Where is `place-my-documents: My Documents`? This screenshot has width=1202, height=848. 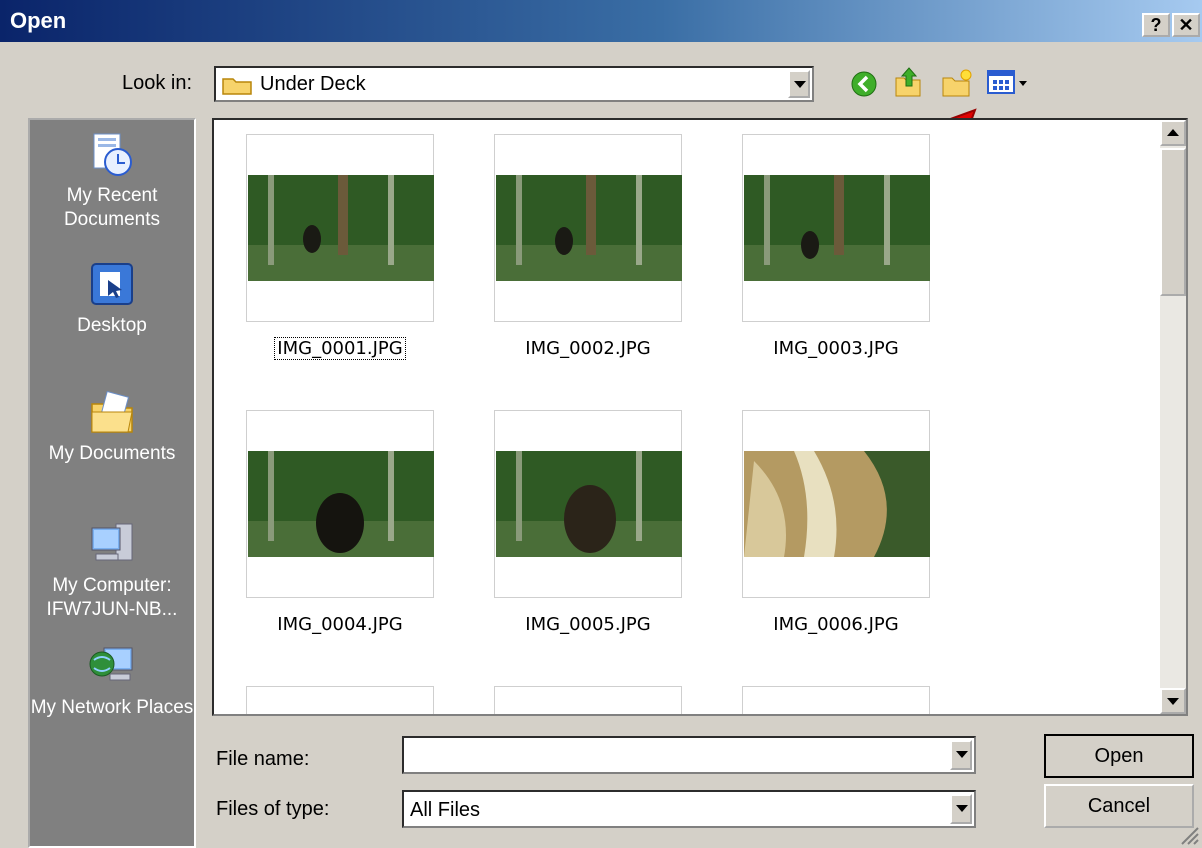
place-my-documents: My Documents is located at coordinates (112, 427).